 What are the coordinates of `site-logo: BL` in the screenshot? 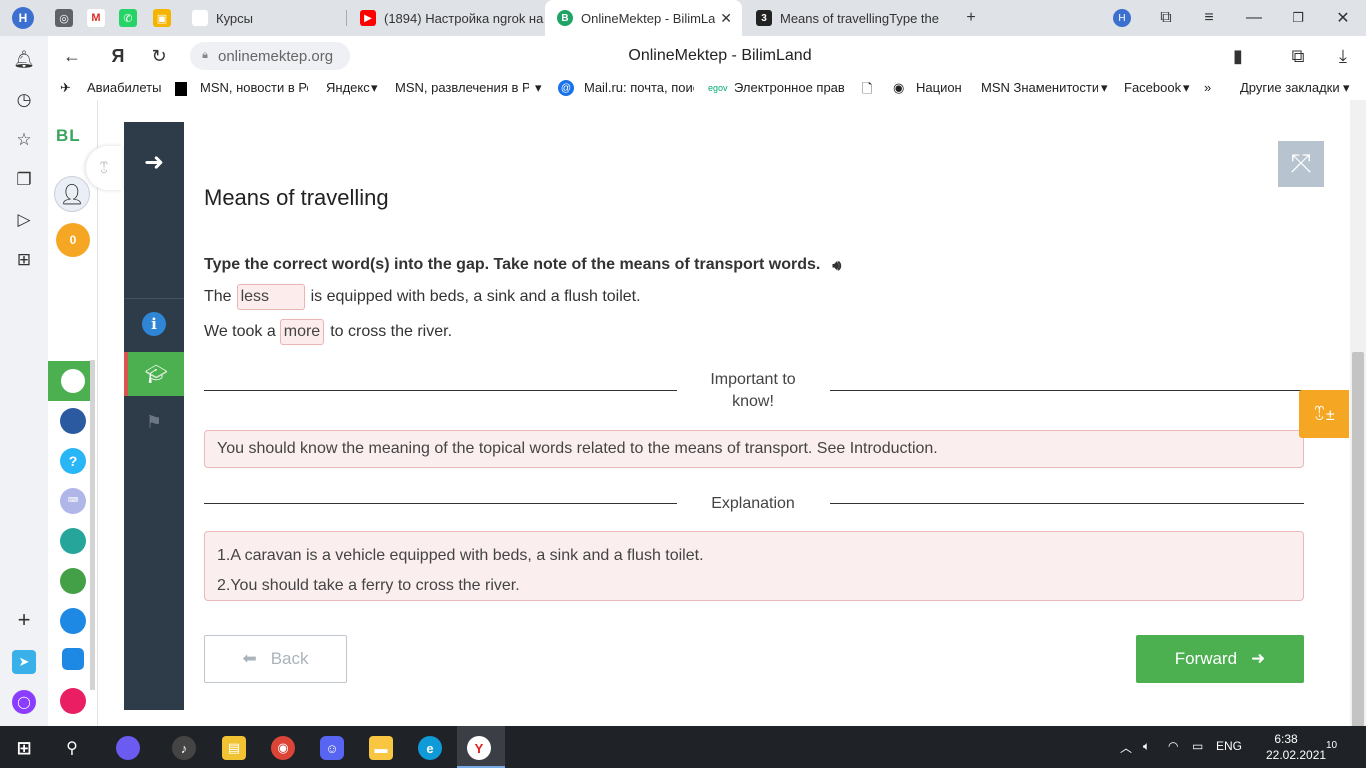 It's located at (68, 136).